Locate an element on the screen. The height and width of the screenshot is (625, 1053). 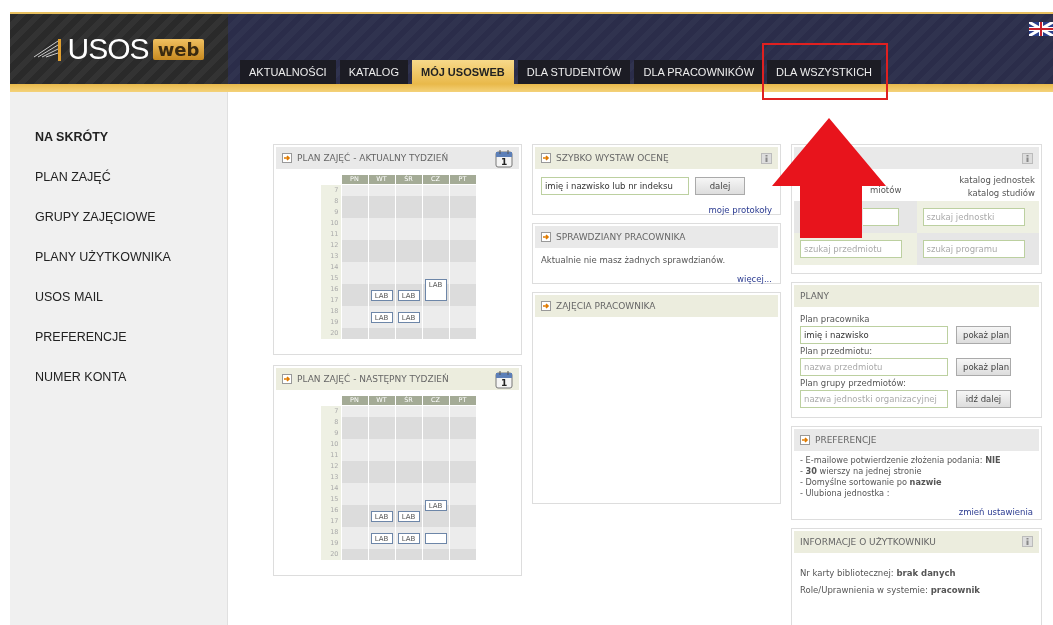
sidebar-link: NUMER KONTA is located at coordinates (131, 377).